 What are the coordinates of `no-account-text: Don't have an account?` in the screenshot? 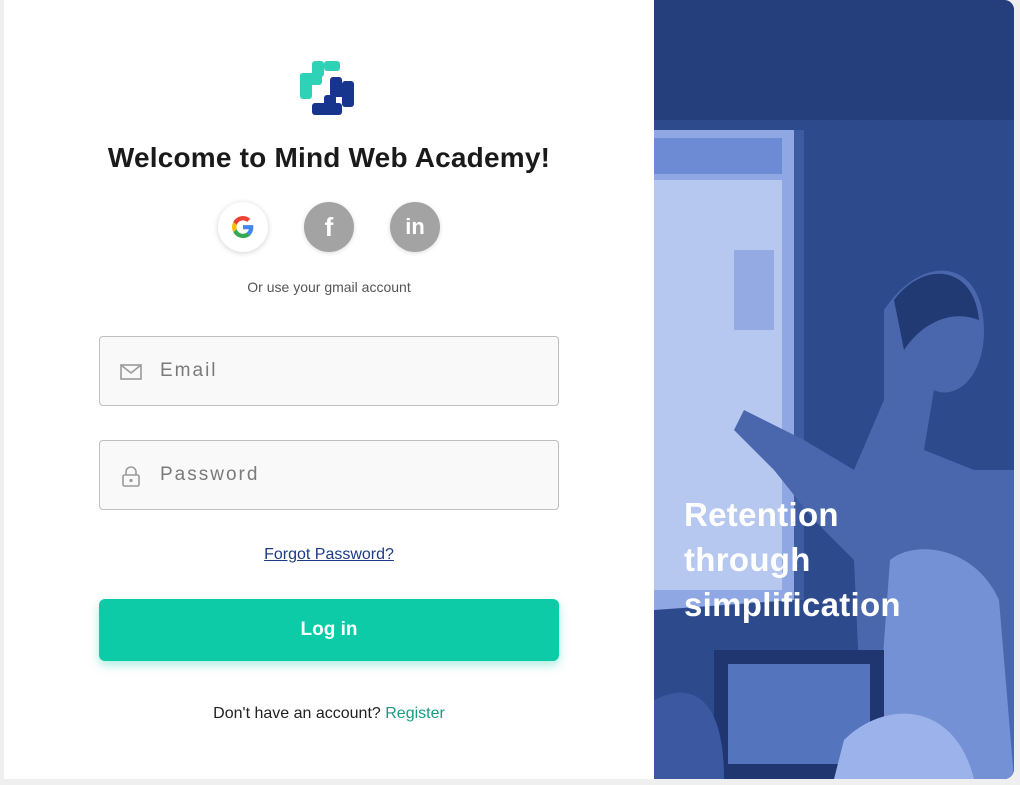 It's located at (297, 713).